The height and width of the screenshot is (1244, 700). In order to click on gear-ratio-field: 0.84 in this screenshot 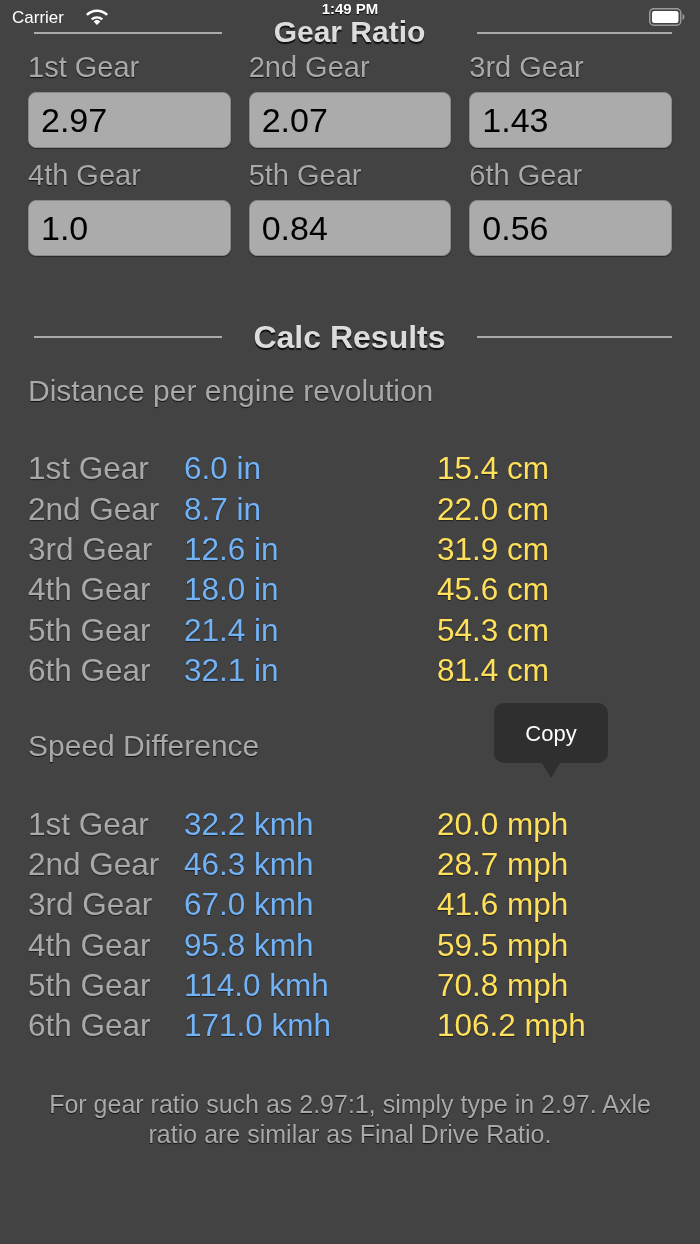, I will do `click(350, 228)`.